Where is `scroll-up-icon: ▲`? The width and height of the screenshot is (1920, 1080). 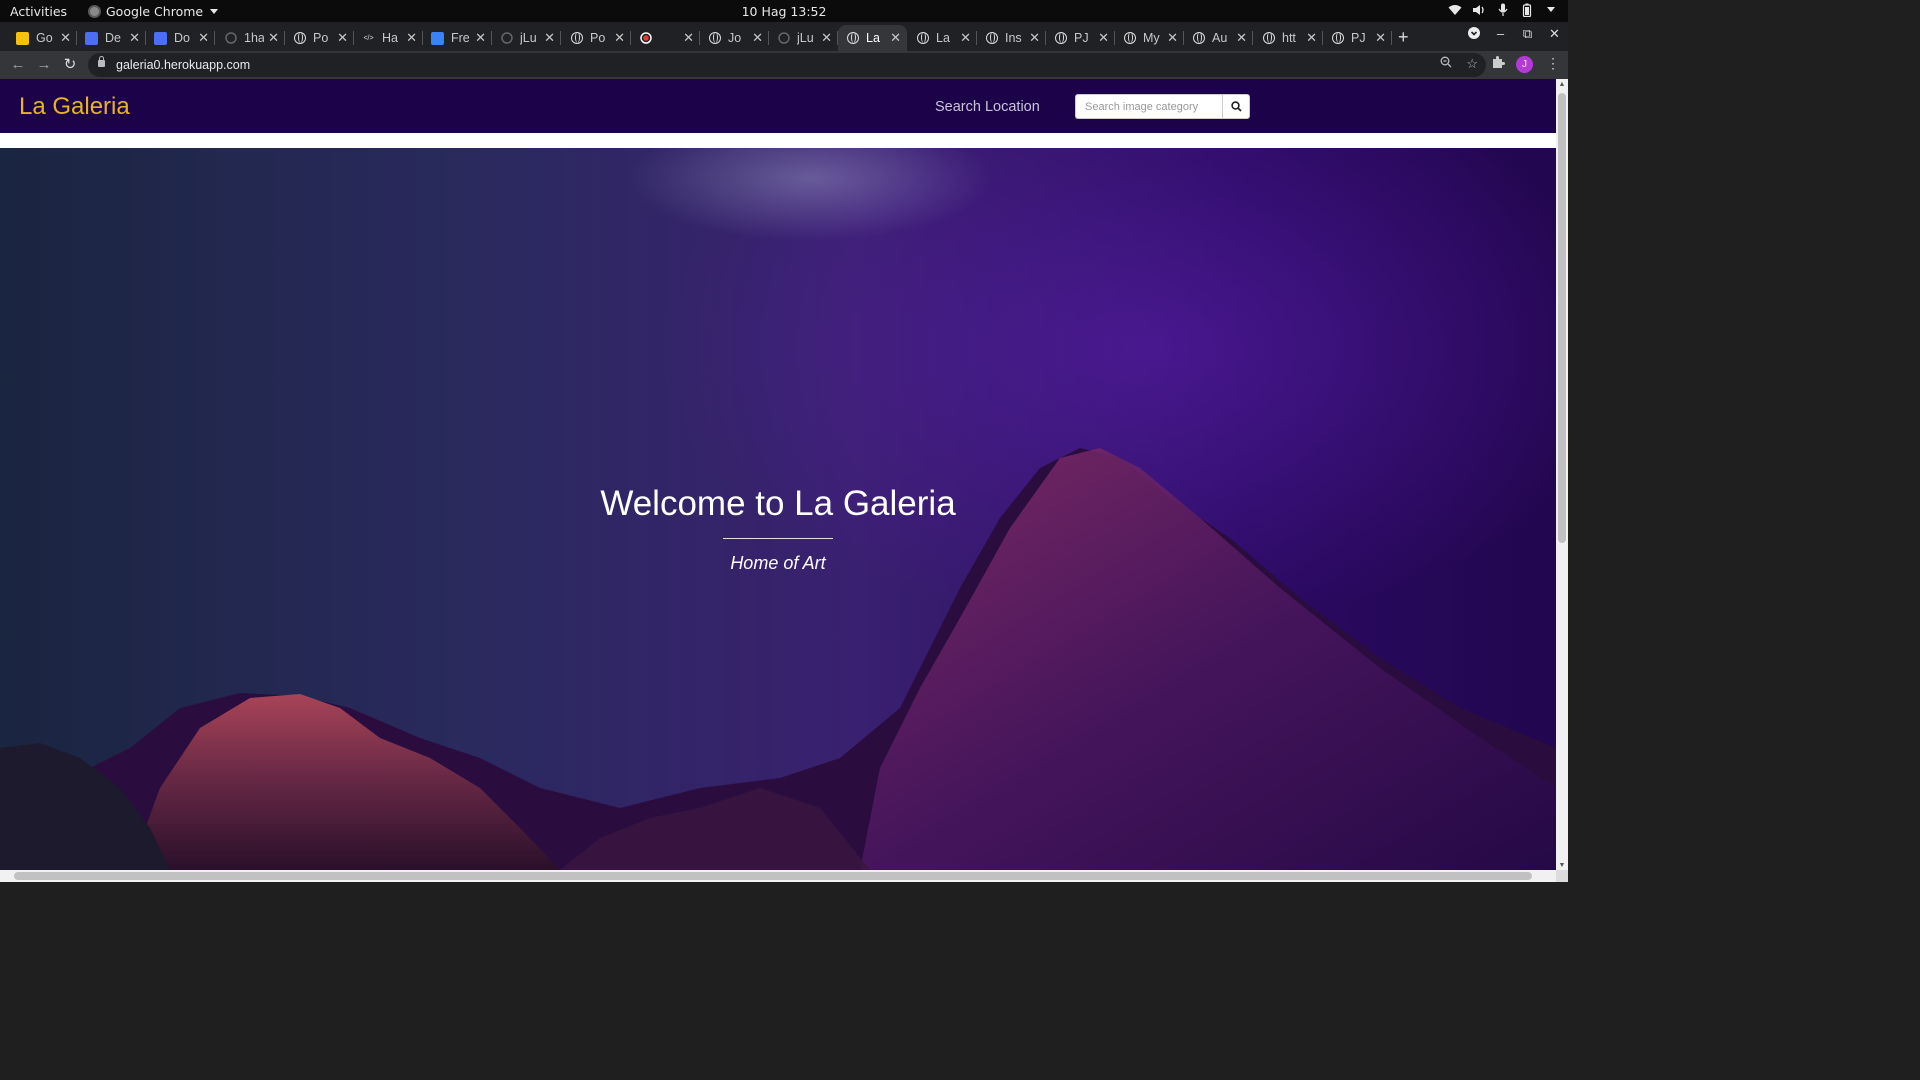
scroll-up-icon: ▲ is located at coordinates (1562, 84).